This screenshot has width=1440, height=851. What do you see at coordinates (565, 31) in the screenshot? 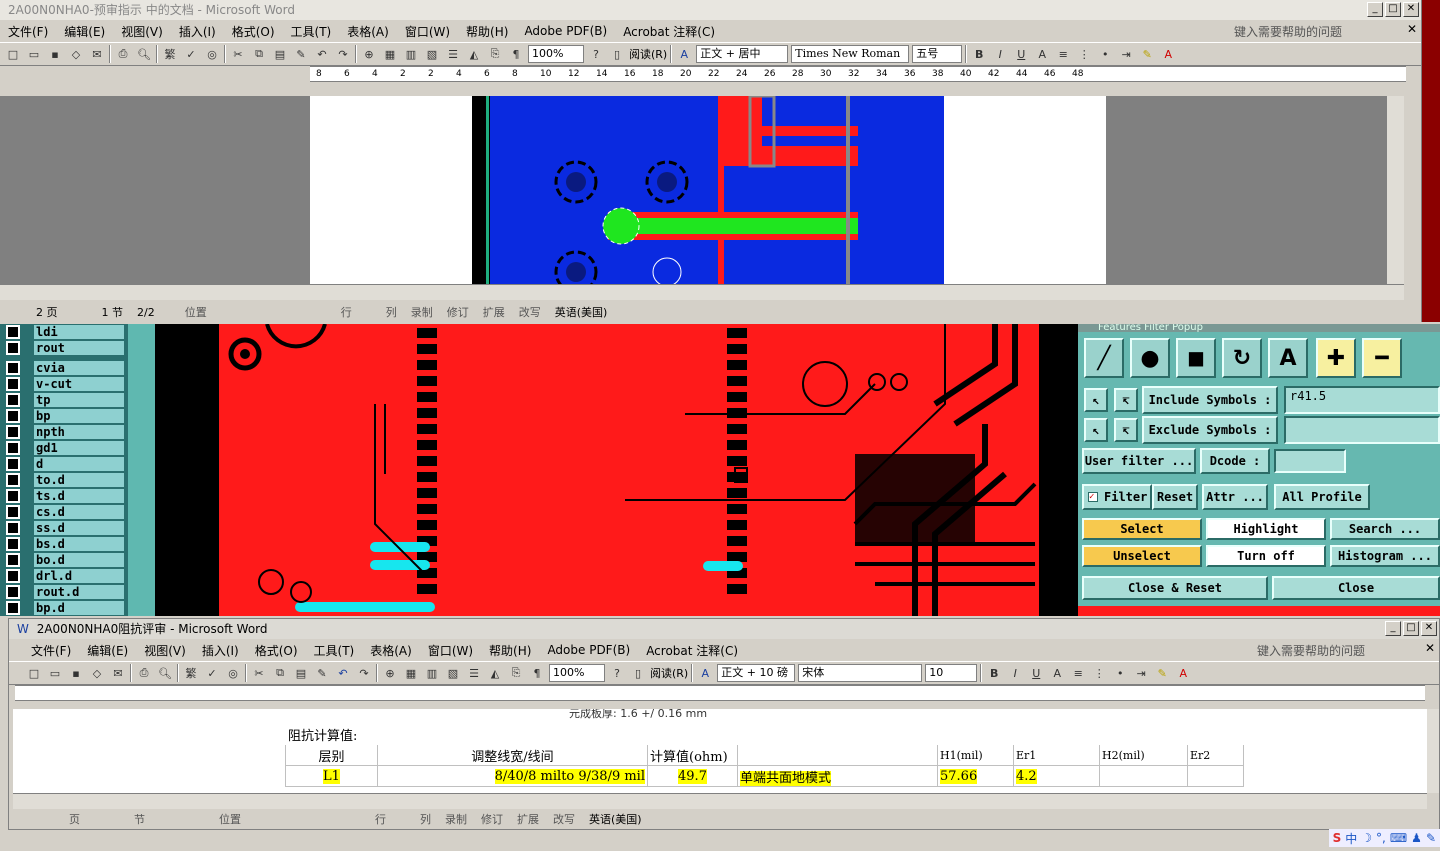
I see `menu-adobe-pdf: Adobe PDF(B)` at bounding box center [565, 31].